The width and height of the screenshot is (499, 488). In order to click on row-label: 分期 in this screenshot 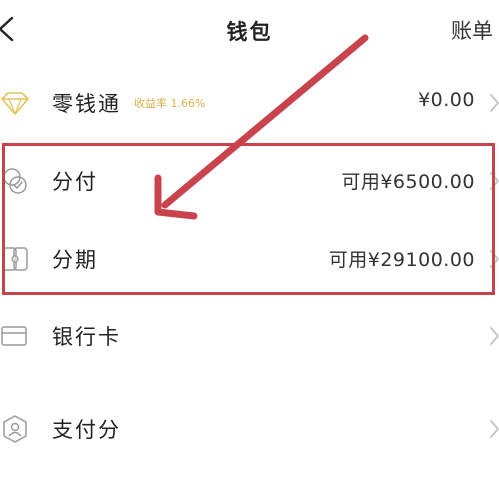, I will do `click(75, 260)`.